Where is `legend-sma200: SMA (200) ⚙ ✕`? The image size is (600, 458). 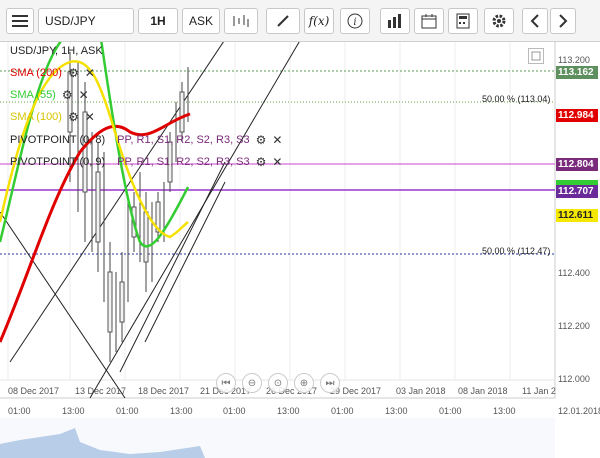
legend-sma200: SMA (200) ⚙ ✕ is located at coordinates (52, 73).